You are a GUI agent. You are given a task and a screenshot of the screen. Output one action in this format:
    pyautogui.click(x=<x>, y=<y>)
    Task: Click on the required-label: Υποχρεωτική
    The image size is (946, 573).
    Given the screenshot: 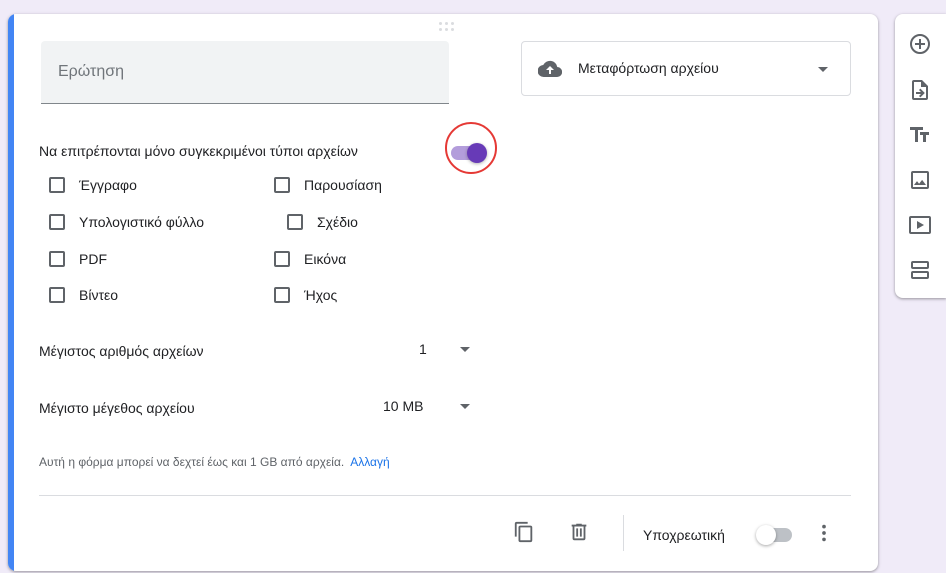 What is the action you would take?
    pyautogui.click(x=684, y=535)
    